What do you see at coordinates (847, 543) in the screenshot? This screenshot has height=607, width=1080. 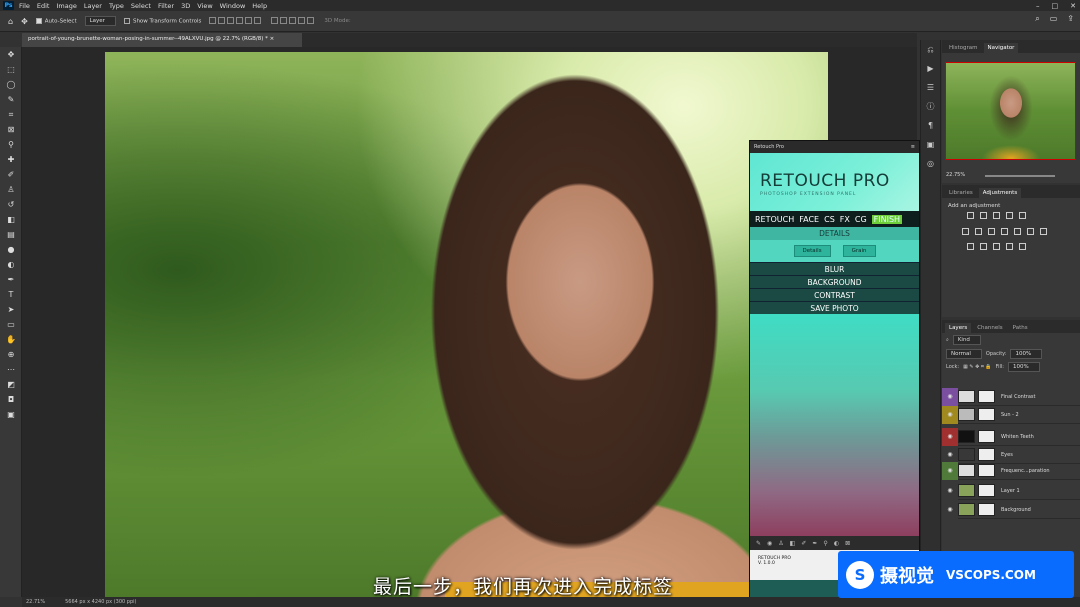 I see `tool-icon: ⊠` at bounding box center [847, 543].